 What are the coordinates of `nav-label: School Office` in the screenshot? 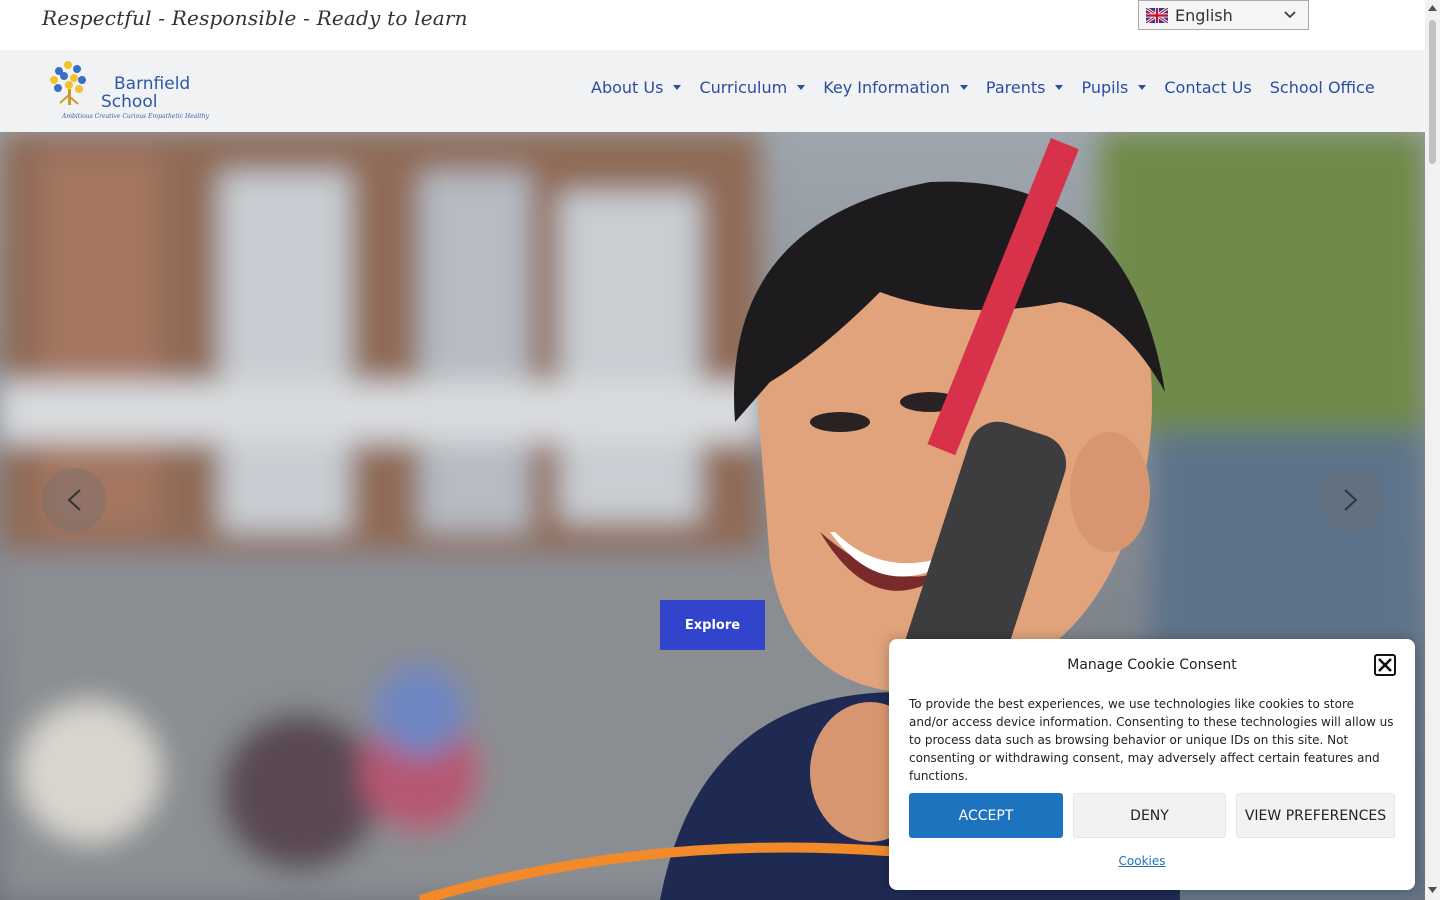 It's located at (1322, 87).